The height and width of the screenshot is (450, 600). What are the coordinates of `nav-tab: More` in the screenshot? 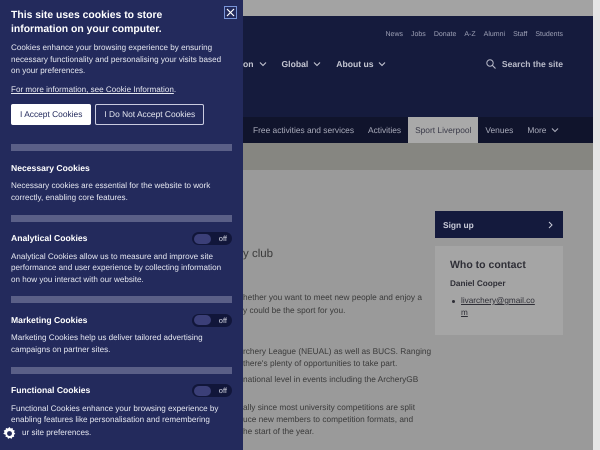 It's located at (543, 130).